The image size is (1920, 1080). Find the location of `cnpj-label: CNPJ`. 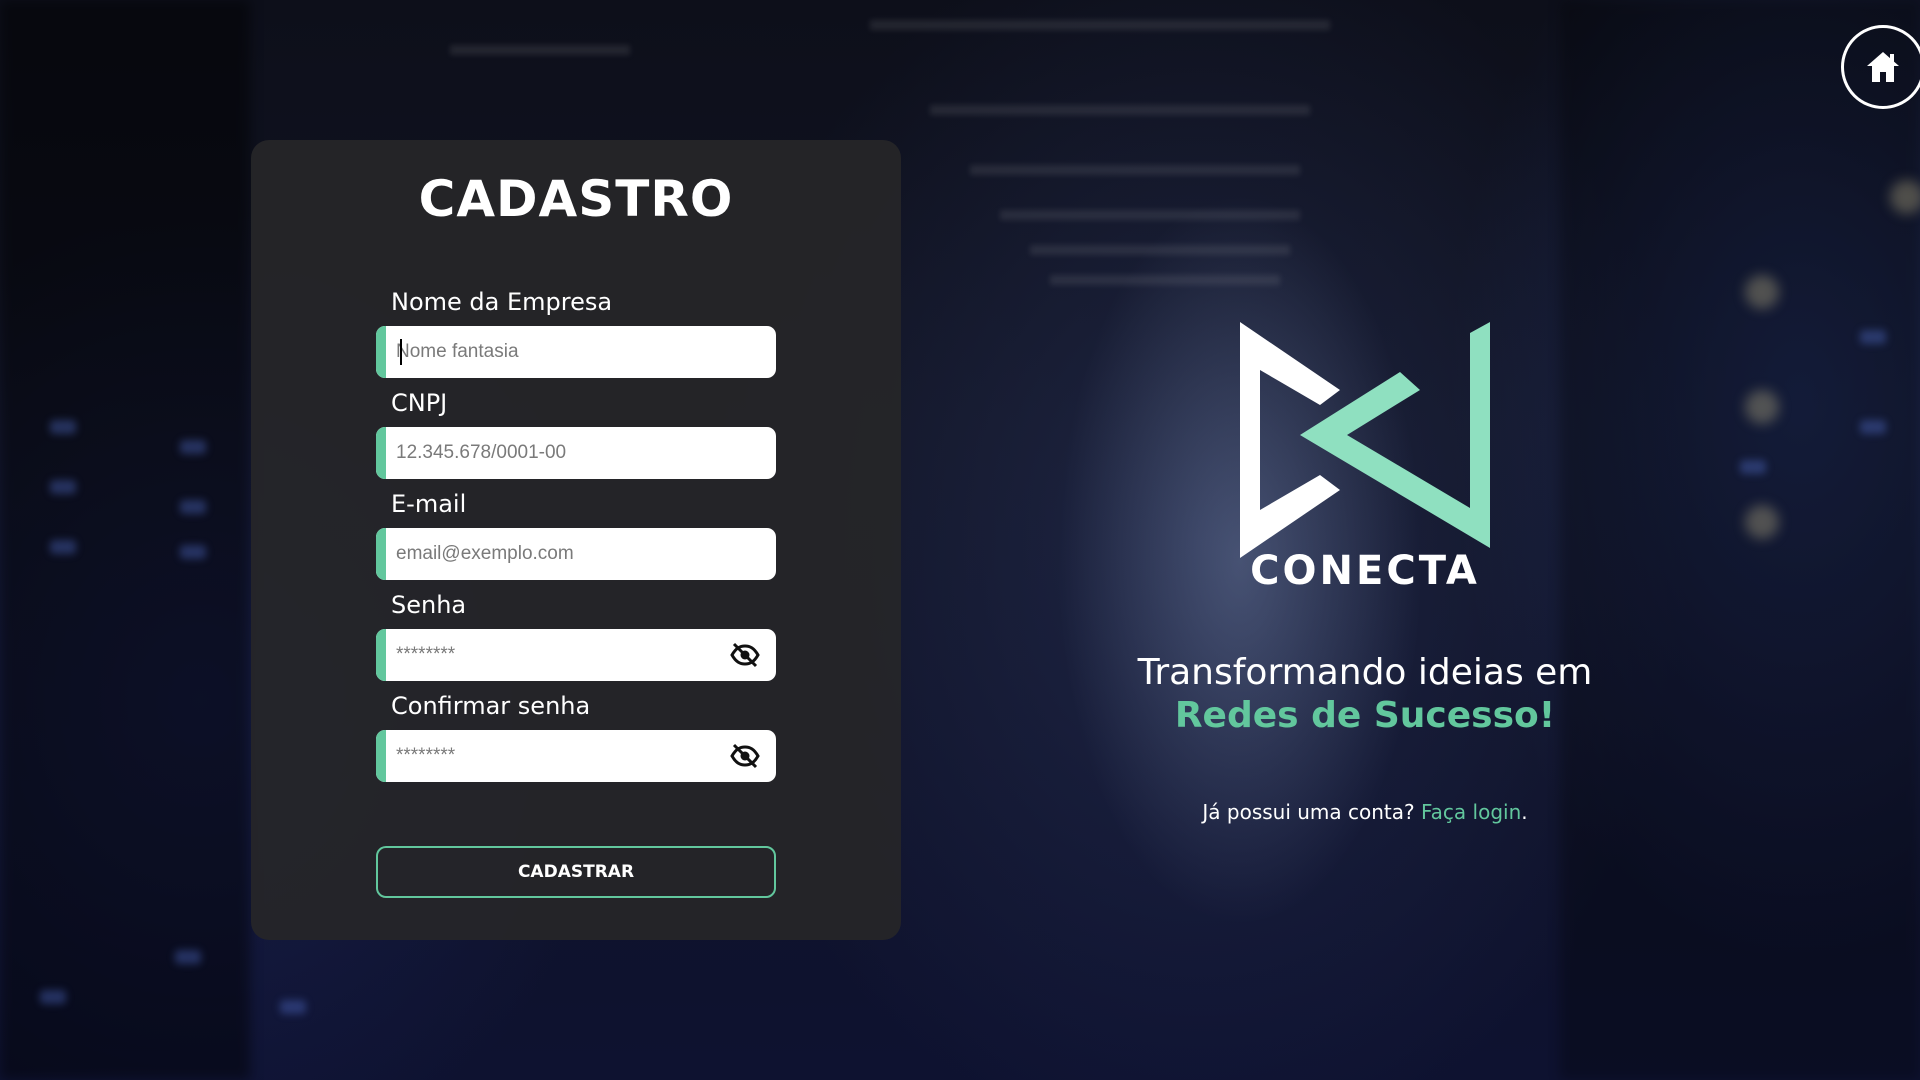

cnpj-label: CNPJ is located at coordinates (419, 403).